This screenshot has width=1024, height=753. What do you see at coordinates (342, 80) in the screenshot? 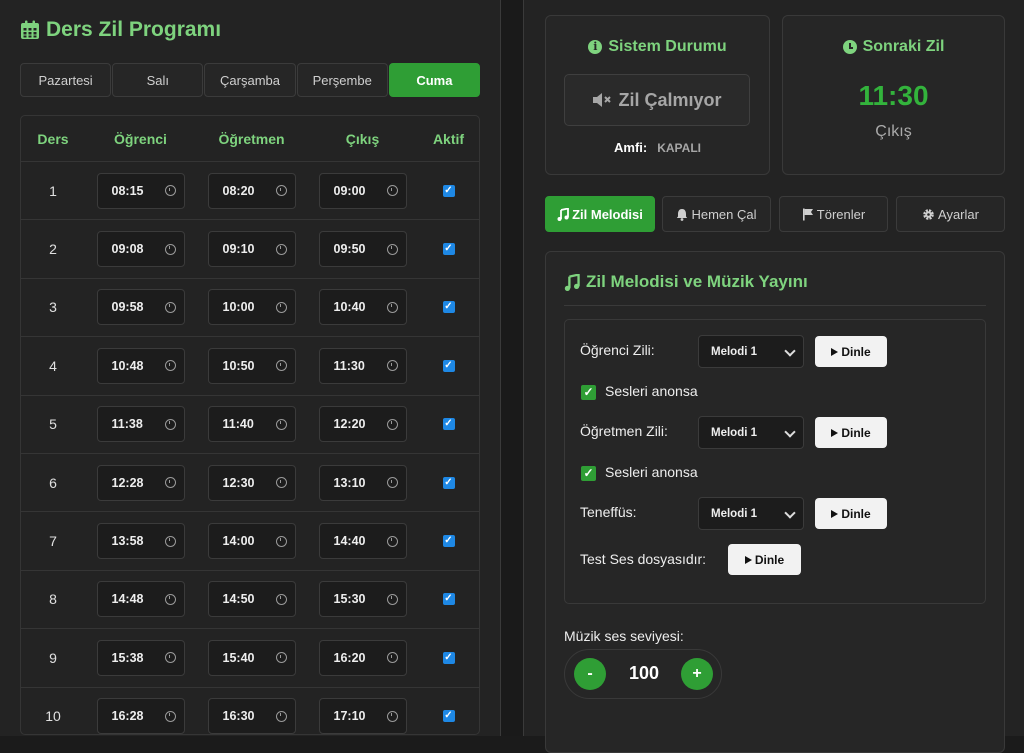
I see `tab-persembe: Perşembe` at bounding box center [342, 80].